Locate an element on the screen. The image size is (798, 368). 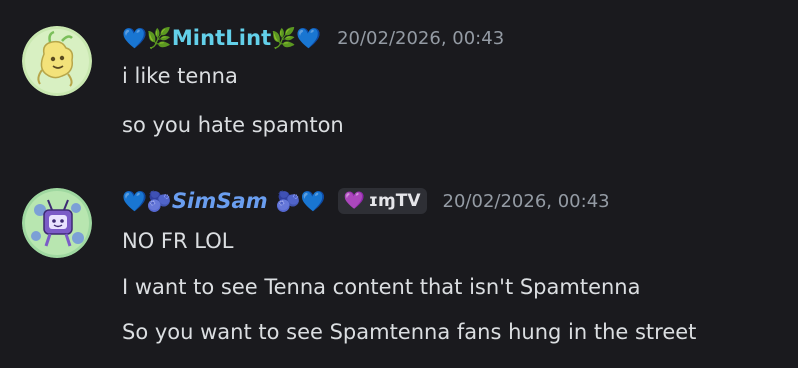
role-tag: 💜 ɪɱTV is located at coordinates (382, 201).